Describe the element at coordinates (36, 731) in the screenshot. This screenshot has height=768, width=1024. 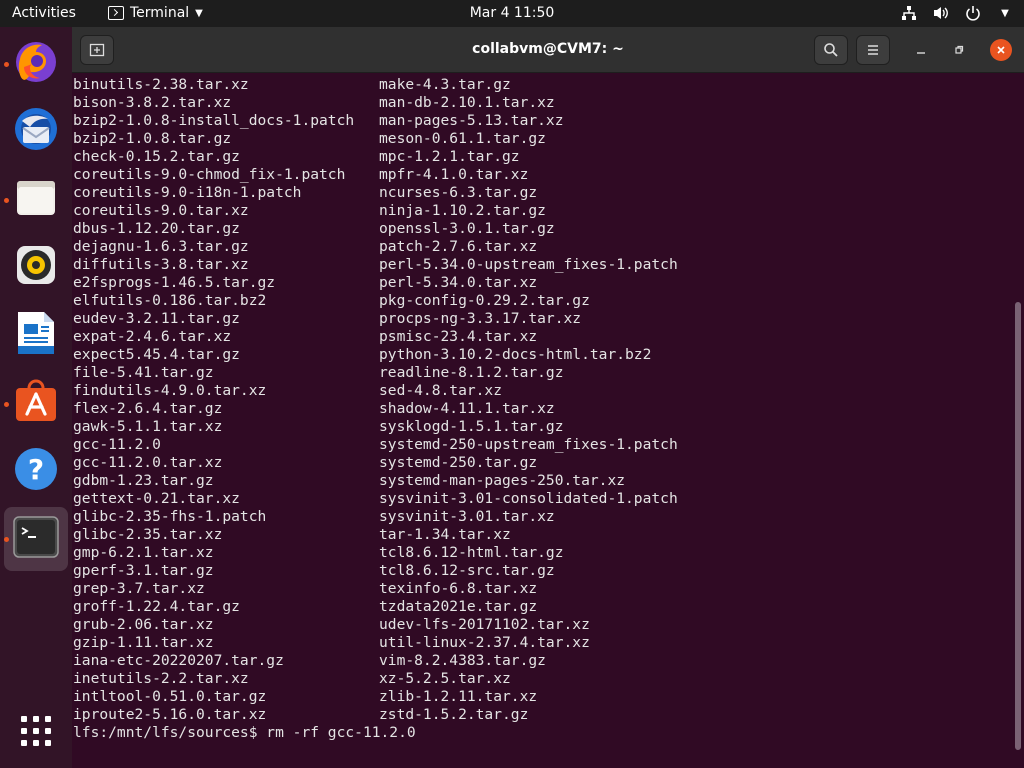
I see `show-applications-icon` at that location.